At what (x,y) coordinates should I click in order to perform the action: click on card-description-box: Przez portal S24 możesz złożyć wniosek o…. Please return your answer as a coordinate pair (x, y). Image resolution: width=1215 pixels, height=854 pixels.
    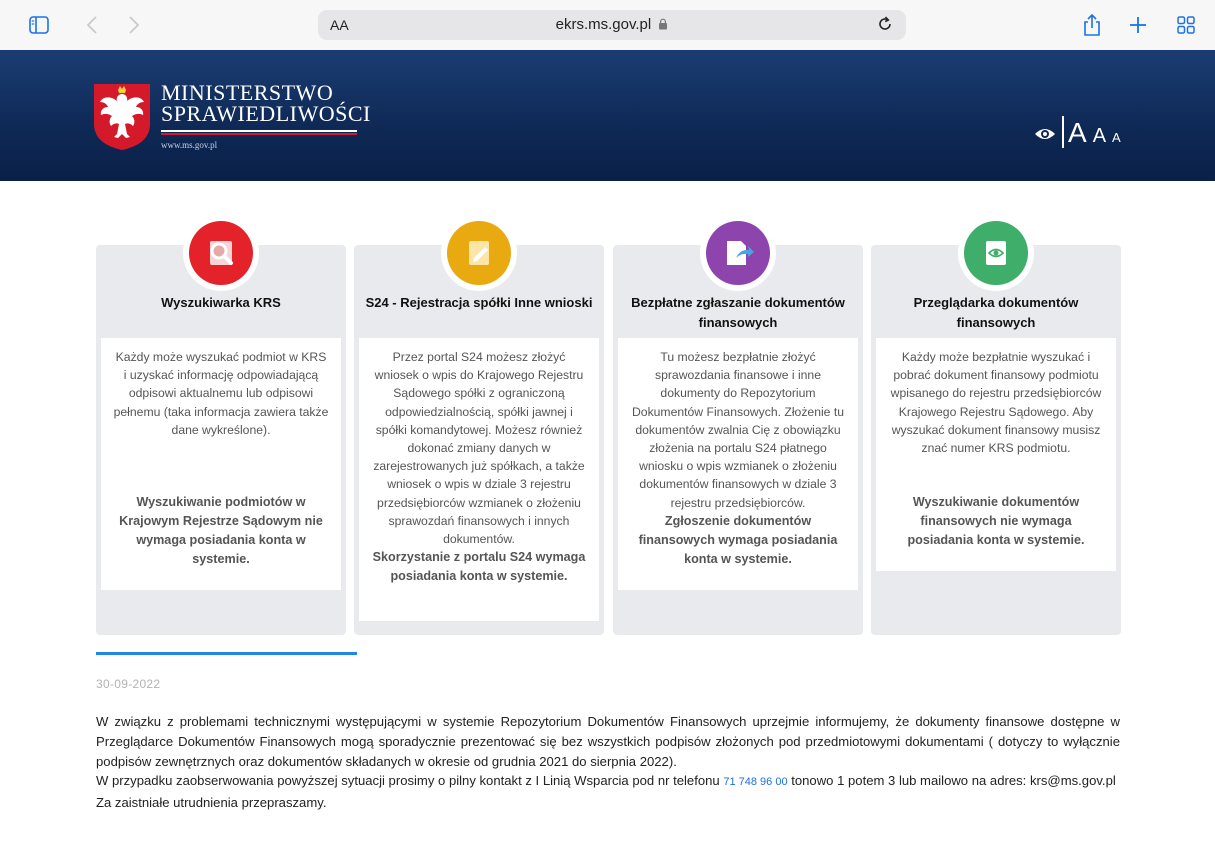
    Looking at the image, I should click on (479, 479).